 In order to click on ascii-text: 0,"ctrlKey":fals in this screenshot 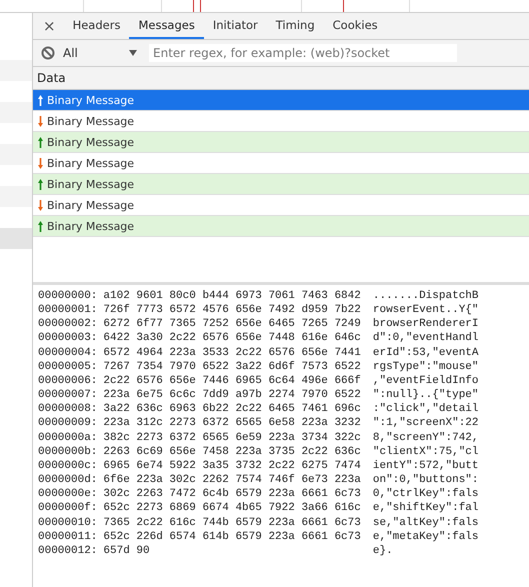, I will do `click(425, 494)`.